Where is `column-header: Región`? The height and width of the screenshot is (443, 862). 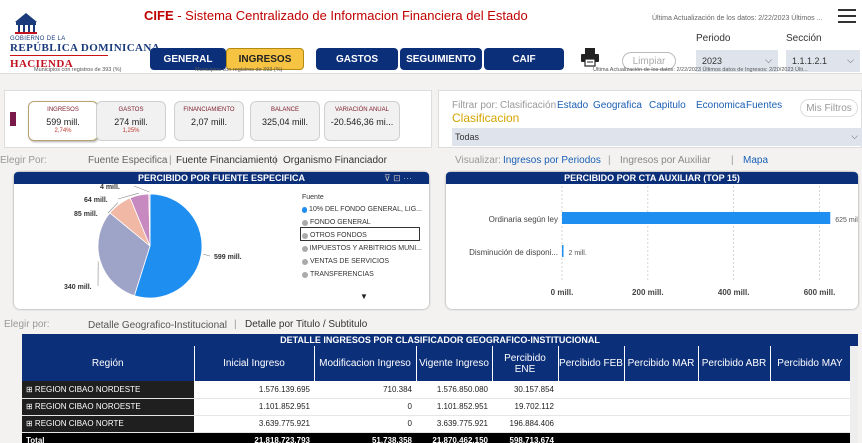
column-header: Región is located at coordinates (108, 363).